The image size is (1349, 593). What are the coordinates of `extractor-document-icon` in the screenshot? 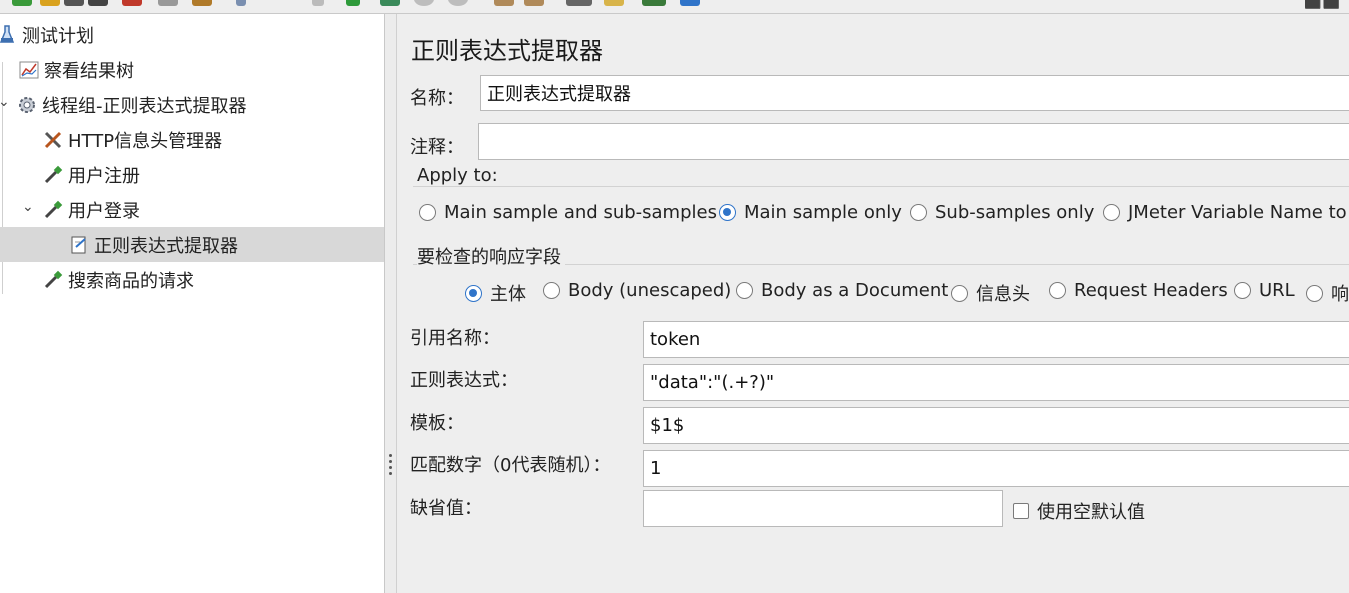 It's located at (79, 245).